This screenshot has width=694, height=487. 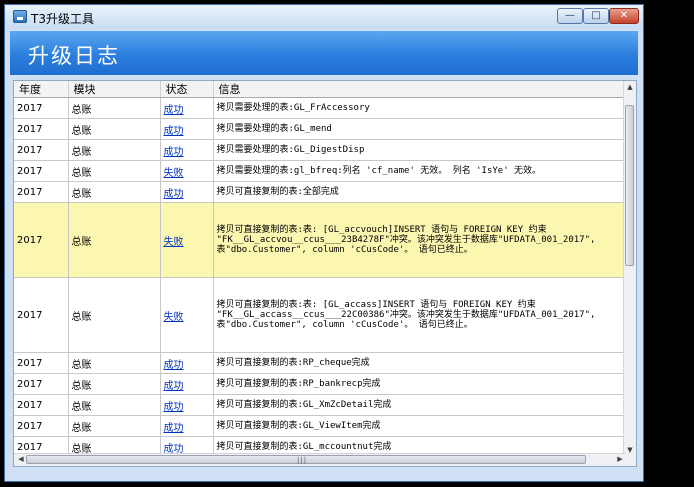 I want to click on page-title: 升级日志, so click(x=74, y=56).